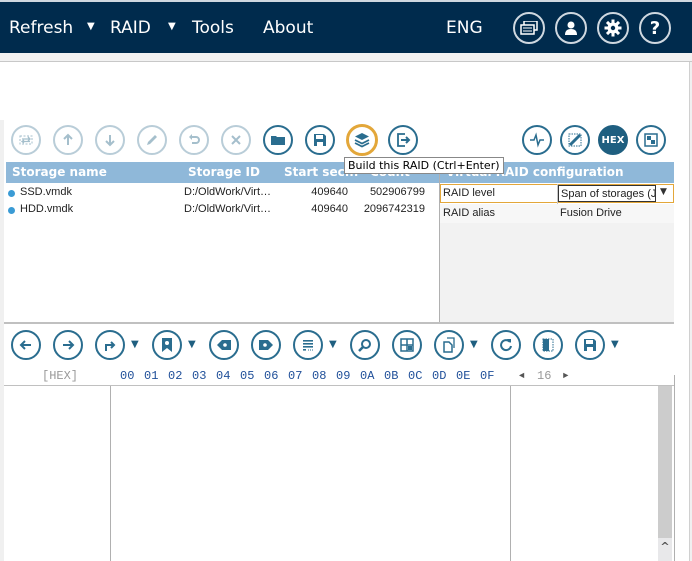 Image resolution: width=692 pixels, height=561 pixels. Describe the element at coordinates (665, 549) in the screenshot. I see `scroll-up-button: ^` at that location.